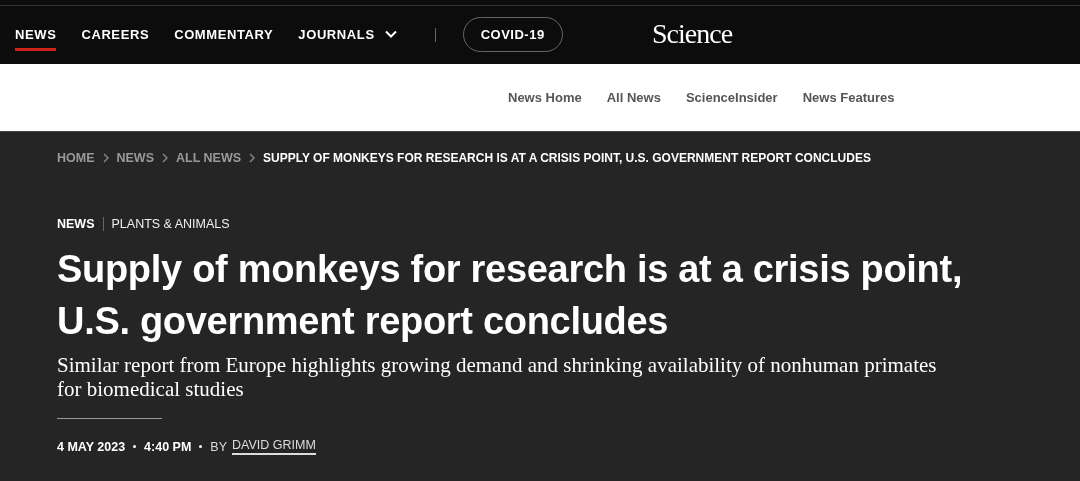 The image size is (1080, 481). What do you see at coordinates (168, 446) in the screenshot?
I see `article-time: 4:40 PM` at bounding box center [168, 446].